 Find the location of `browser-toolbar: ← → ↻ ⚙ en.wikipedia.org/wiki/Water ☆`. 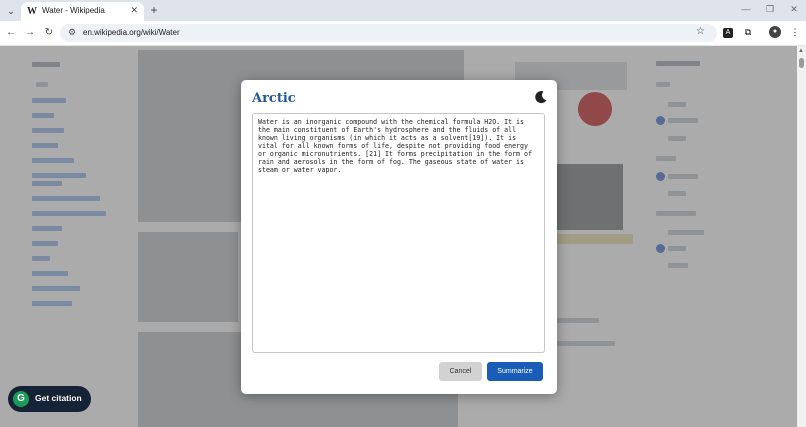

browser-toolbar: ← → ↻ ⚙ en.wikipedia.org/wiki/Water ☆ is located at coordinates (403, 33).